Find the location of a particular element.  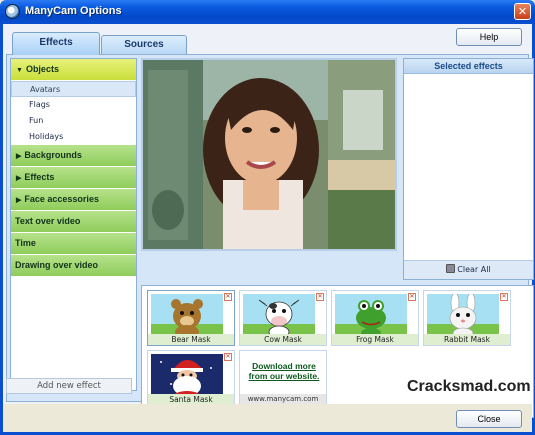

category-drawing-over-video: Drawing over video is located at coordinates (73, 266).